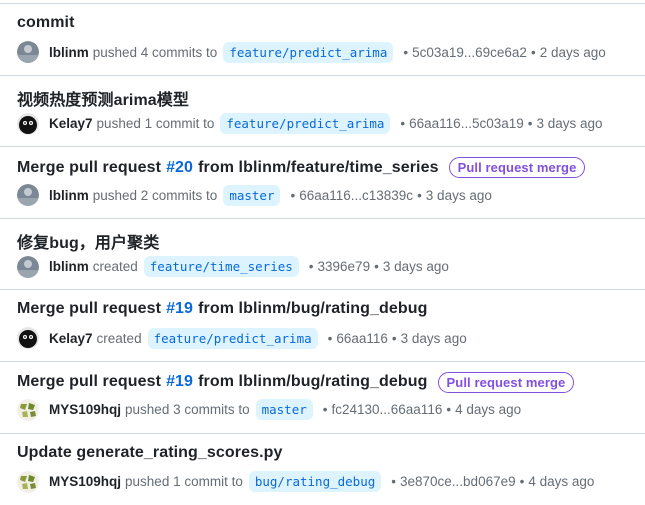 The width and height of the screenshot is (645, 505). Describe the element at coordinates (572, 52) in the screenshot. I see `timestamp: 2 days ago` at that location.